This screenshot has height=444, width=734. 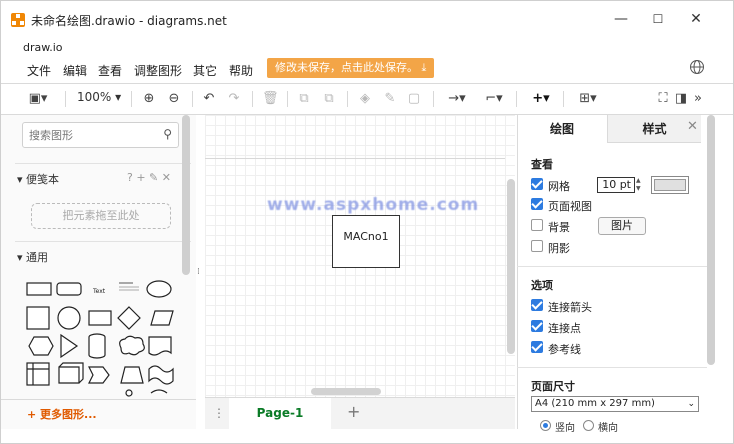 I want to click on zoom-out-icon: ⊖, so click(x=174, y=99).